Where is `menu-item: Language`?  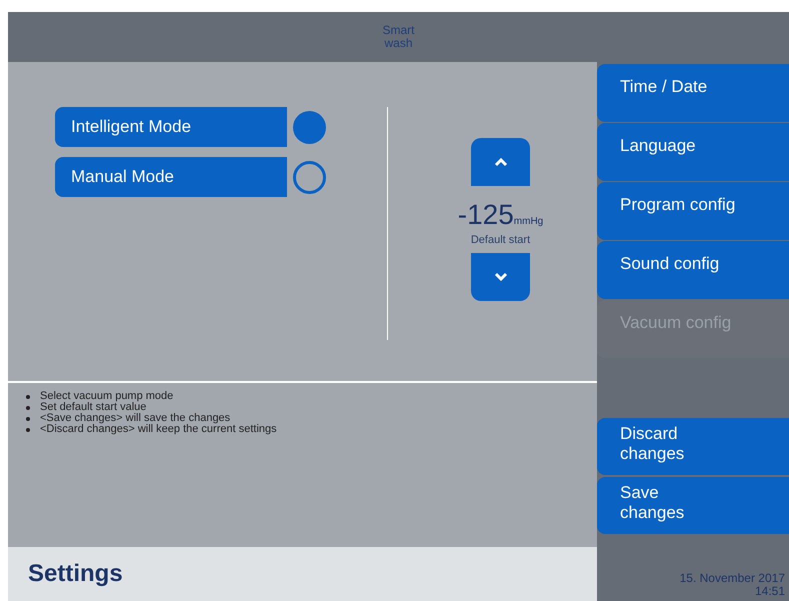 menu-item: Language is located at coordinates (693, 152).